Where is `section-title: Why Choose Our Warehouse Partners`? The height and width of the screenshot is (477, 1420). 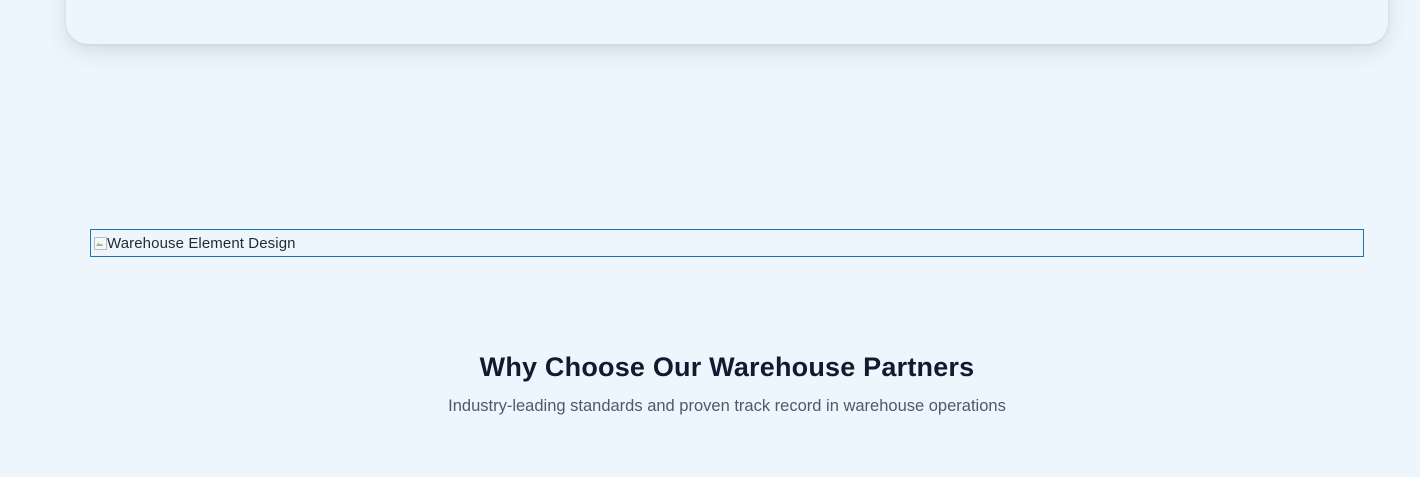
section-title: Why Choose Our Warehouse Partners is located at coordinates (727, 367).